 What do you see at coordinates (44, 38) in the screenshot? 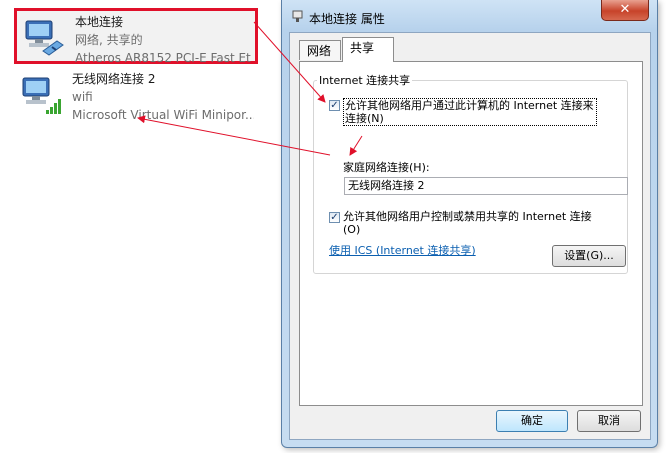
I see `wired-network-icon` at bounding box center [44, 38].